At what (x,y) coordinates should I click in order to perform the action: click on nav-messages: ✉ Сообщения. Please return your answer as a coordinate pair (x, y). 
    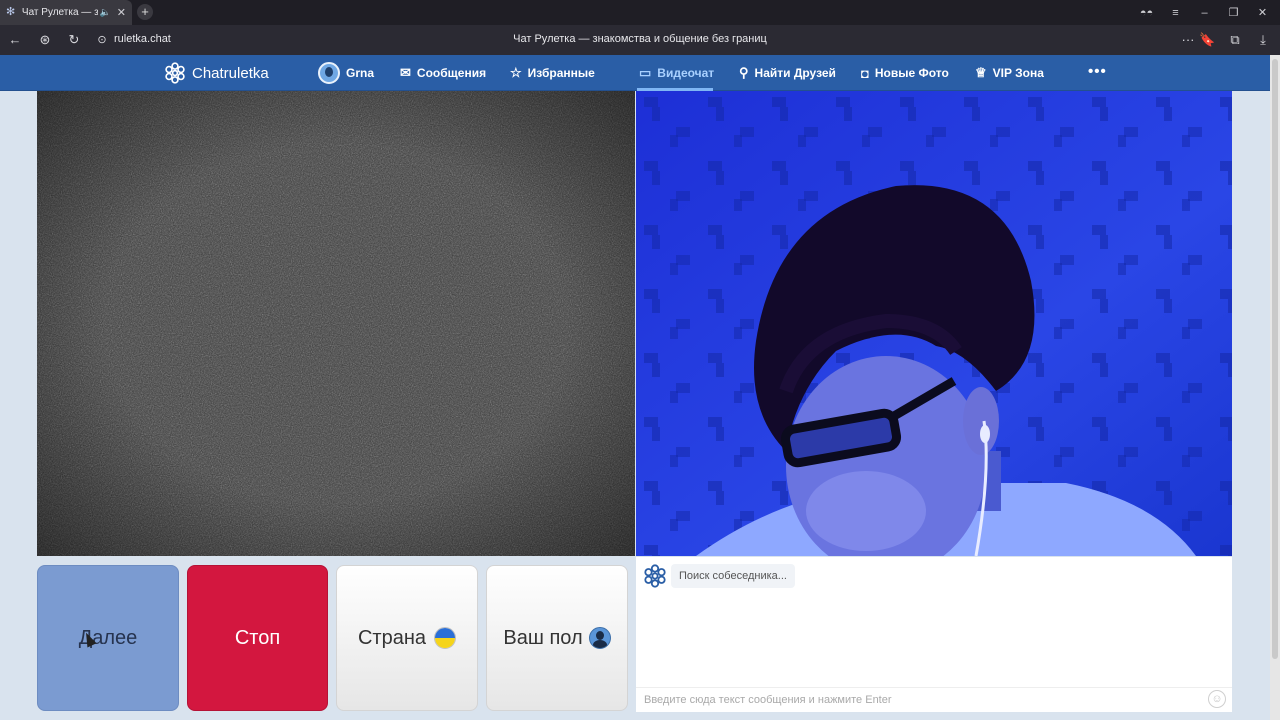
    Looking at the image, I should click on (443, 73).